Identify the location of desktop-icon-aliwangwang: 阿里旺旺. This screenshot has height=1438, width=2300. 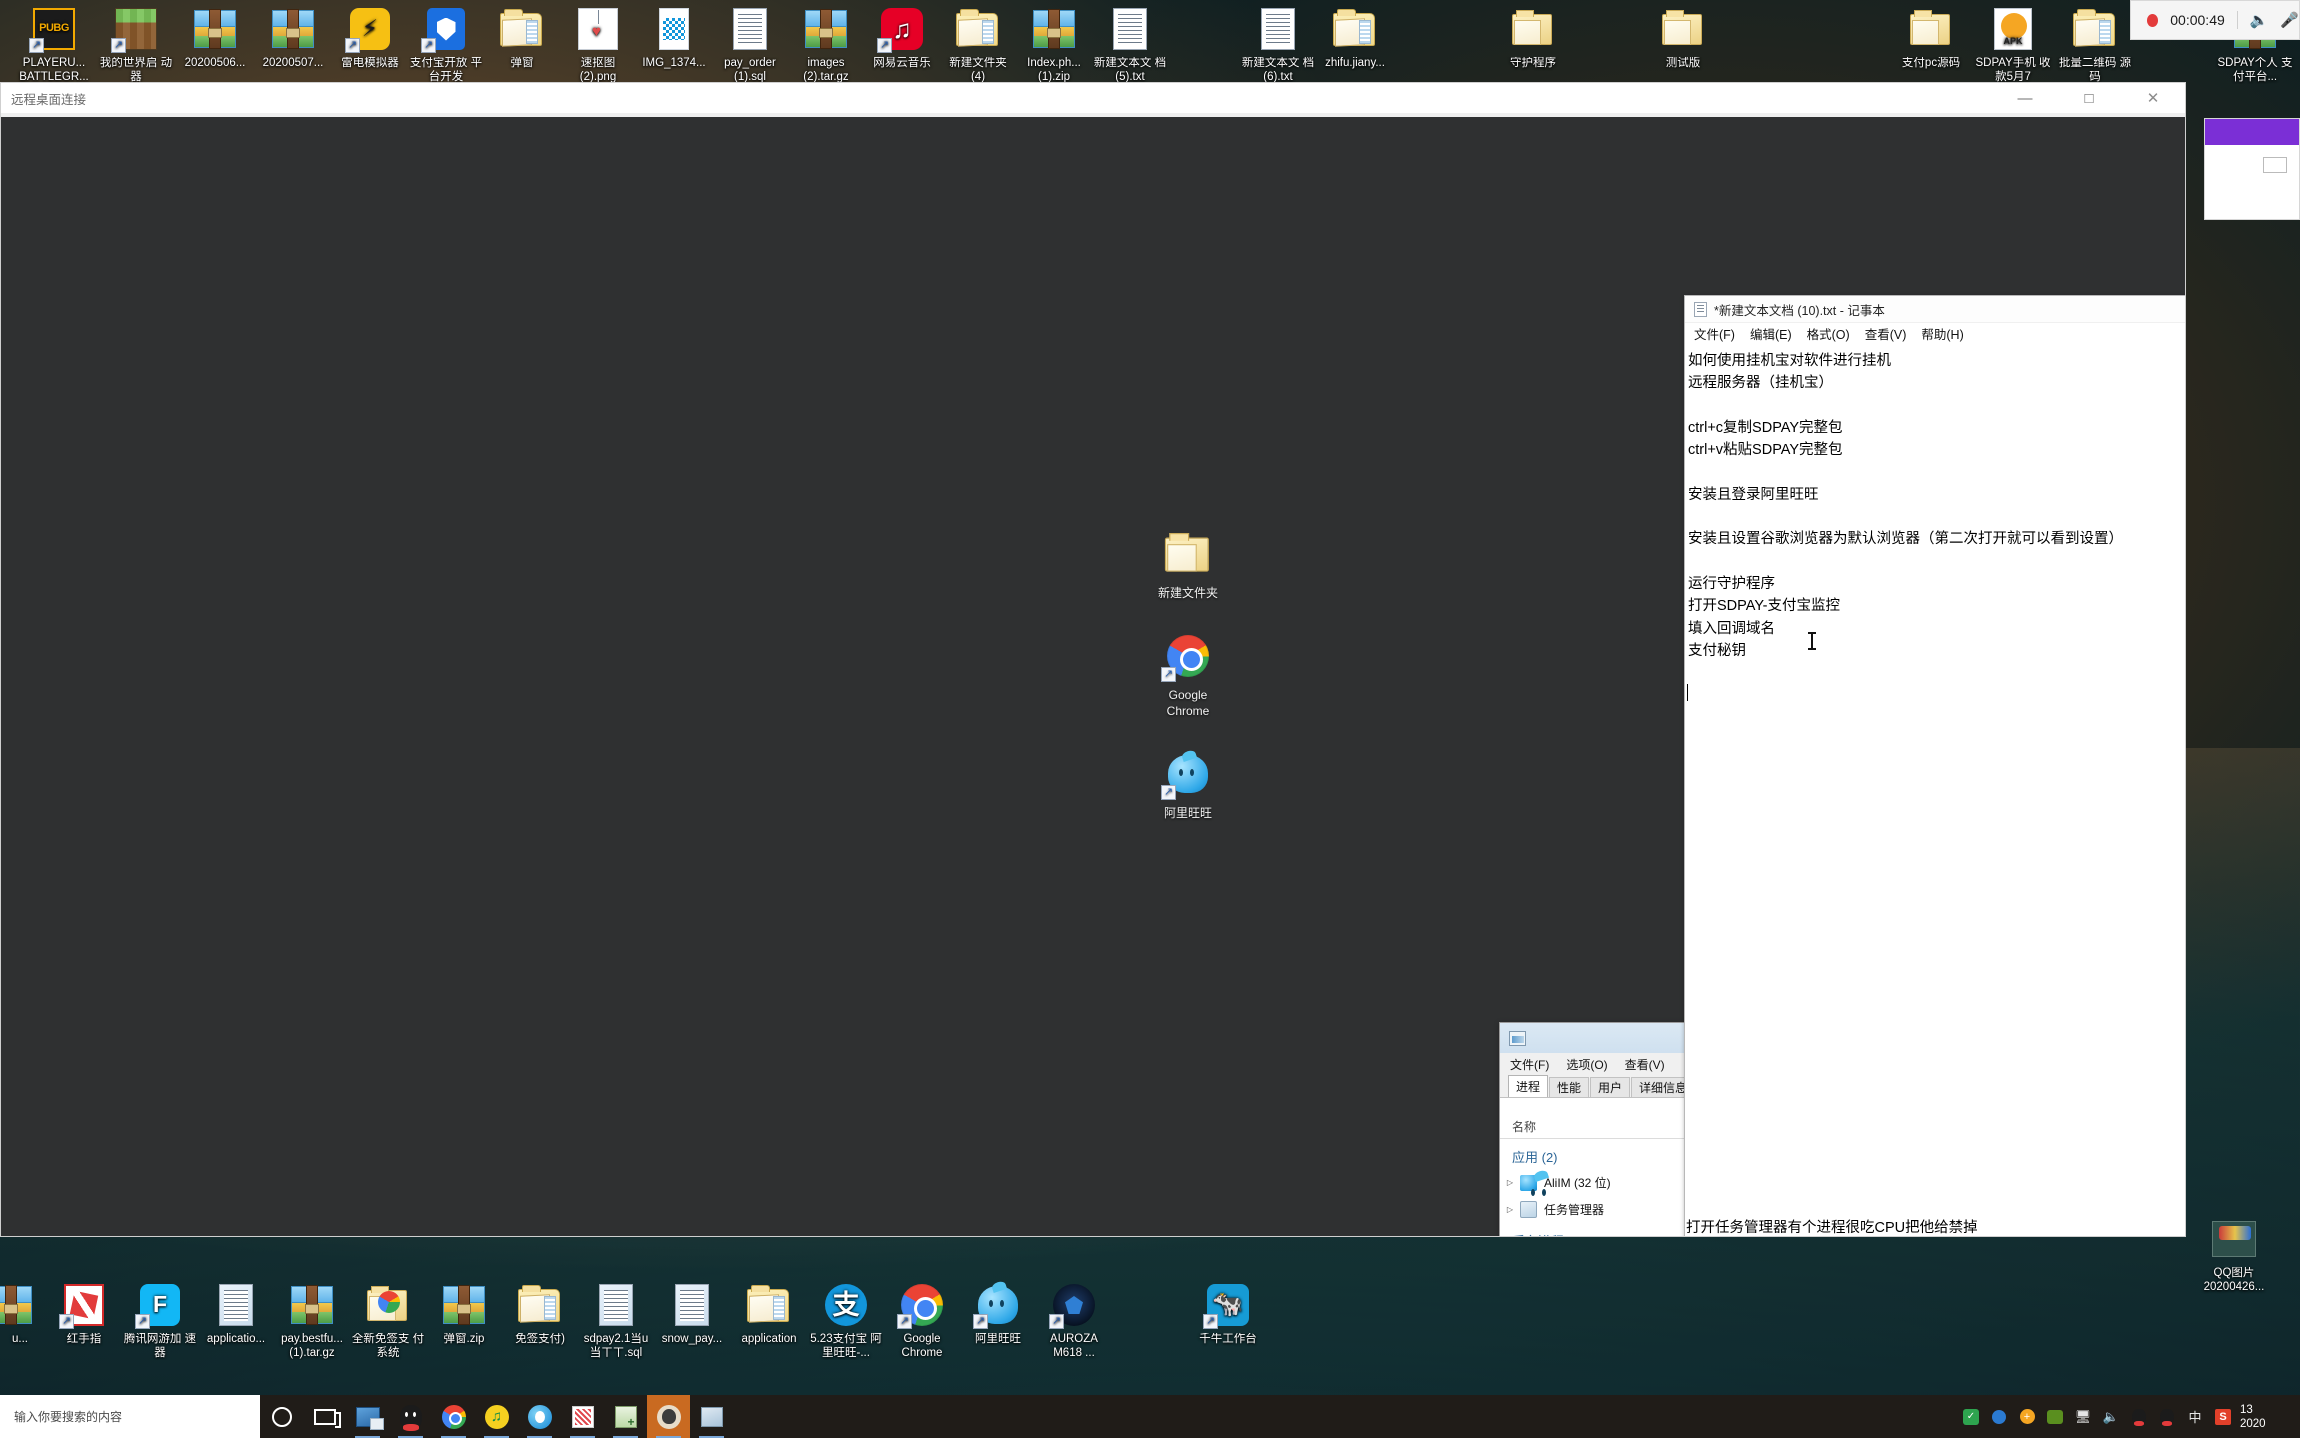
(998, 1321).